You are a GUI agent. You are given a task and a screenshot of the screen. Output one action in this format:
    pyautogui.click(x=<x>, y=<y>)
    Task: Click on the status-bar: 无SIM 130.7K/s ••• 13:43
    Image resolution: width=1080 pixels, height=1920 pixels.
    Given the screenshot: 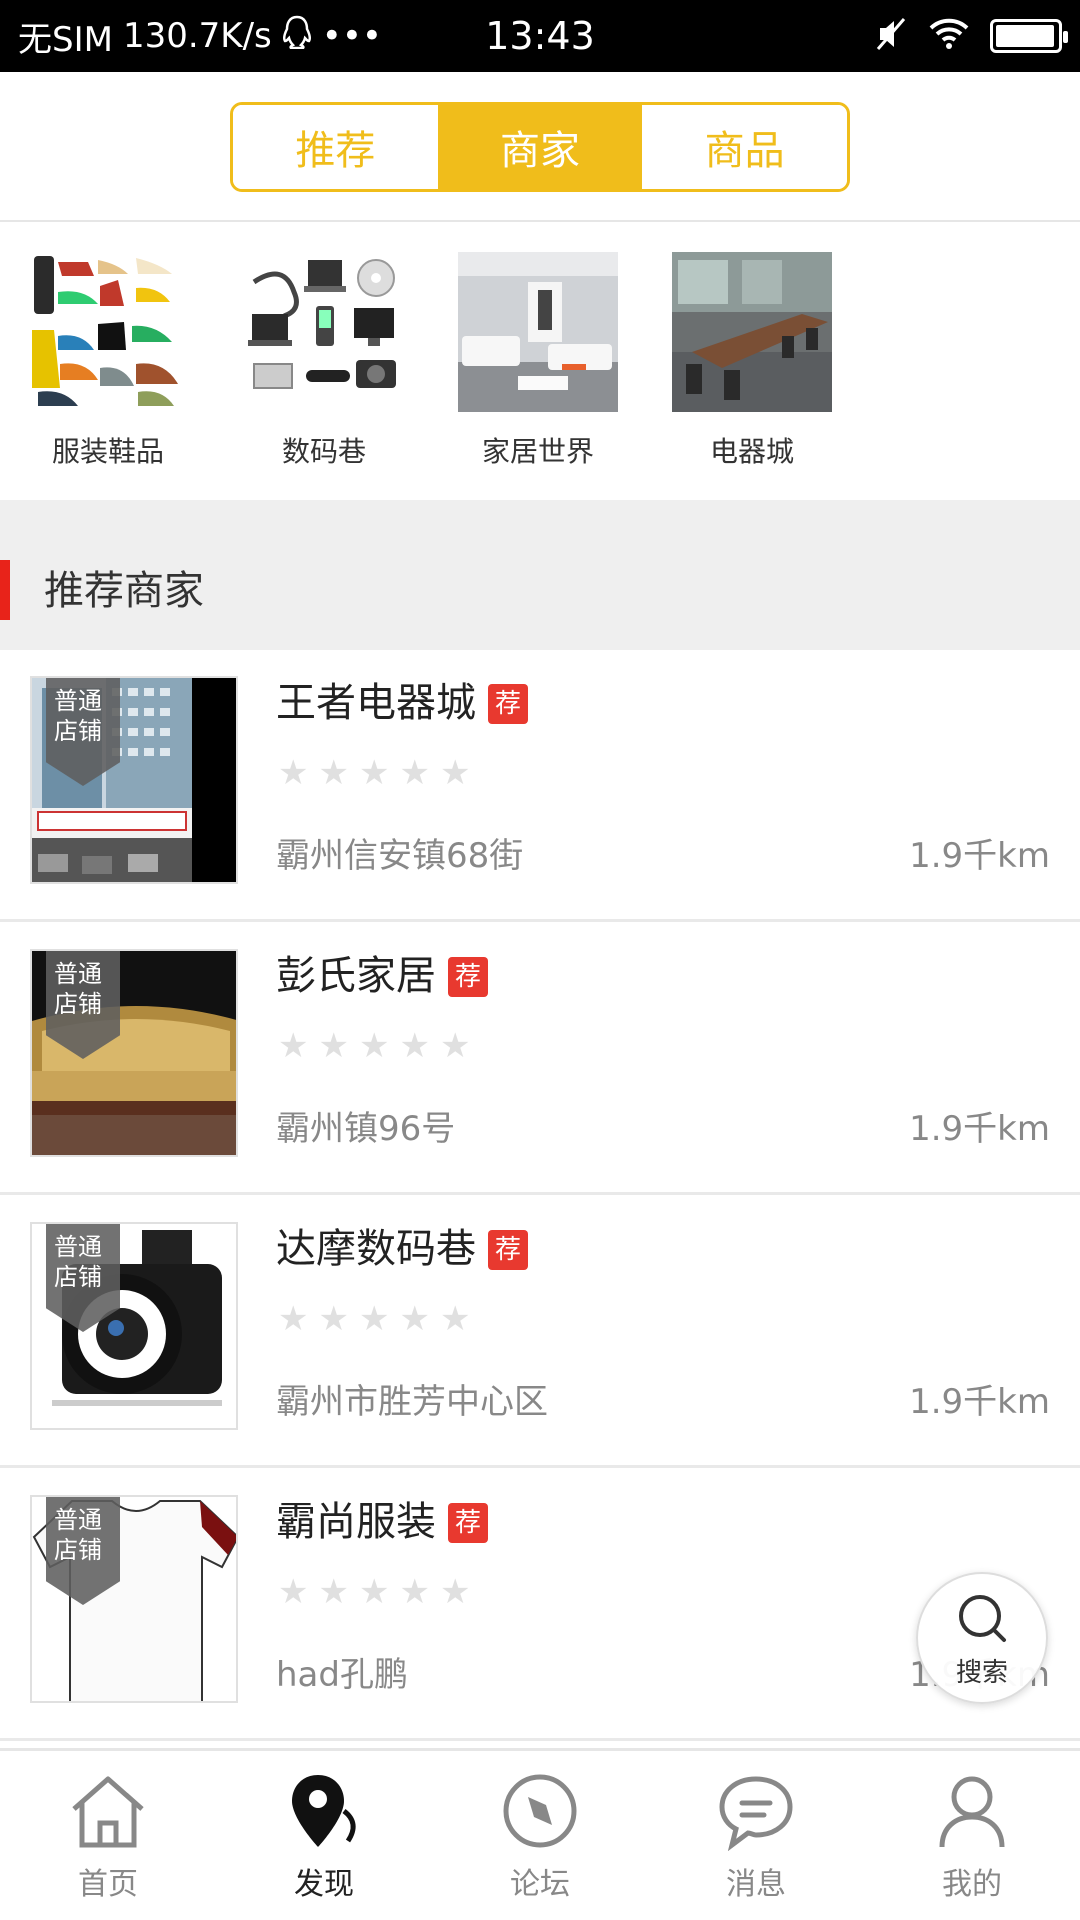 What is the action you would take?
    pyautogui.click(x=540, y=36)
    